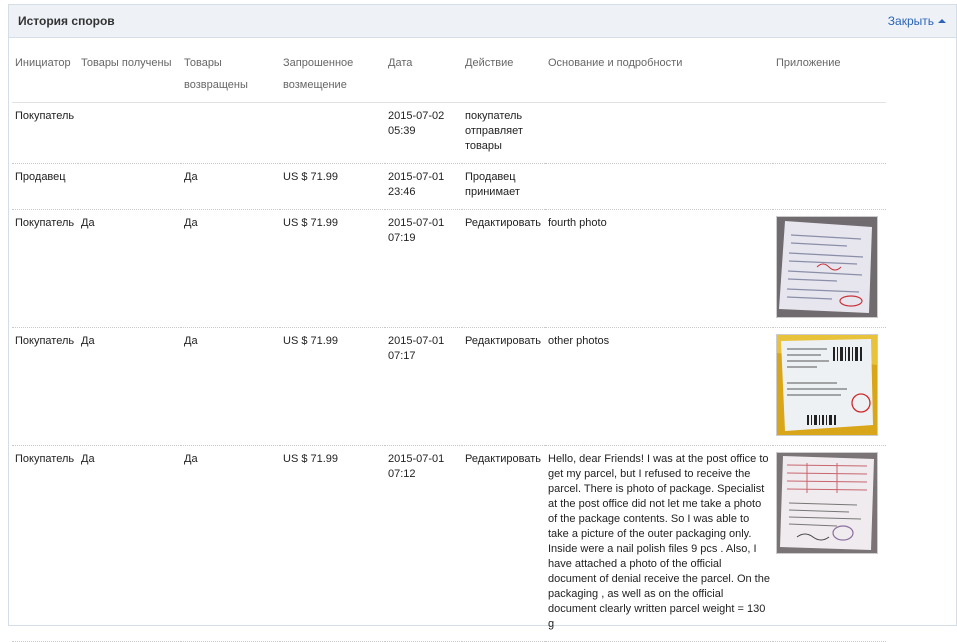 The width and height of the screenshot is (957, 642). What do you see at coordinates (332, 133) in the screenshot?
I see `cell-refund` at bounding box center [332, 133].